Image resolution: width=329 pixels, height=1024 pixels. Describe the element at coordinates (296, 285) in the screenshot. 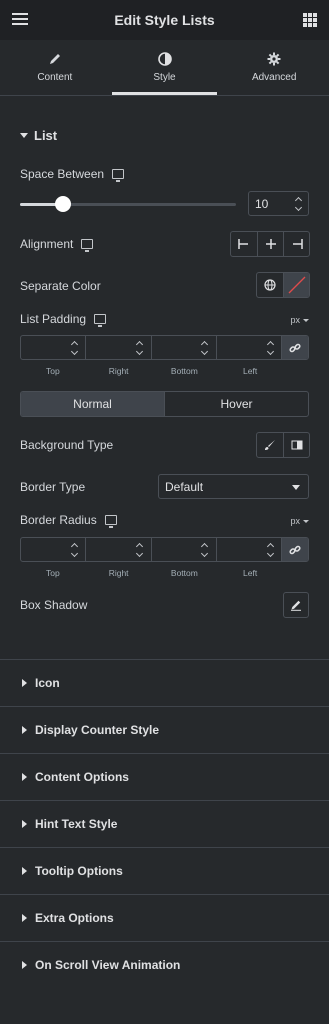

I see `color-swatch` at that location.